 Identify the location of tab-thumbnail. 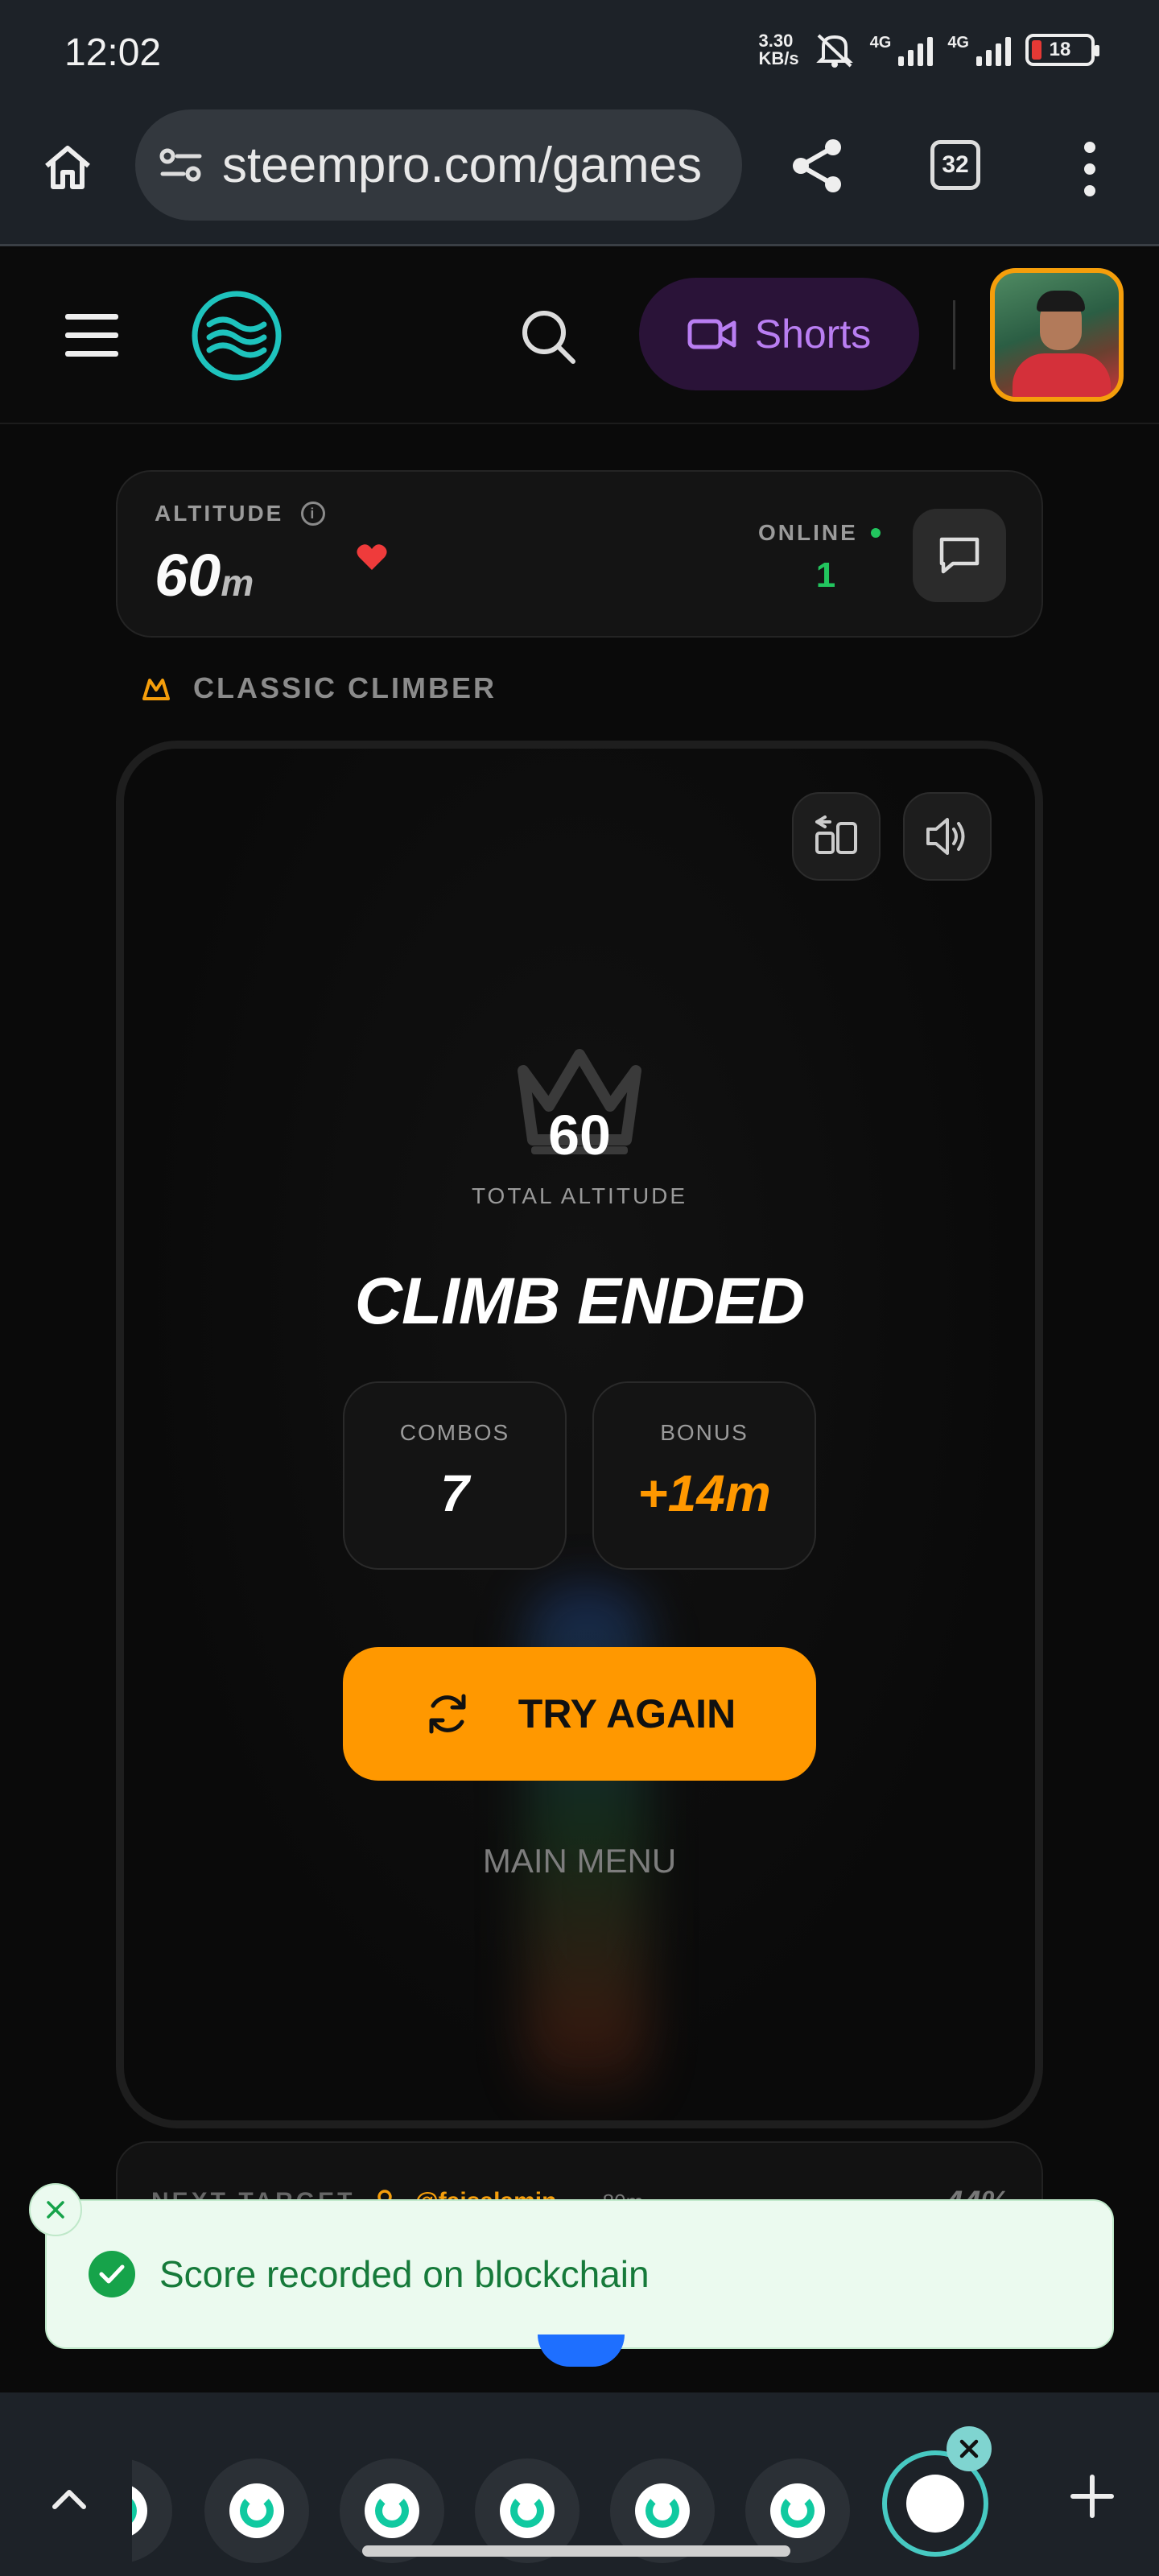
(256, 2510).